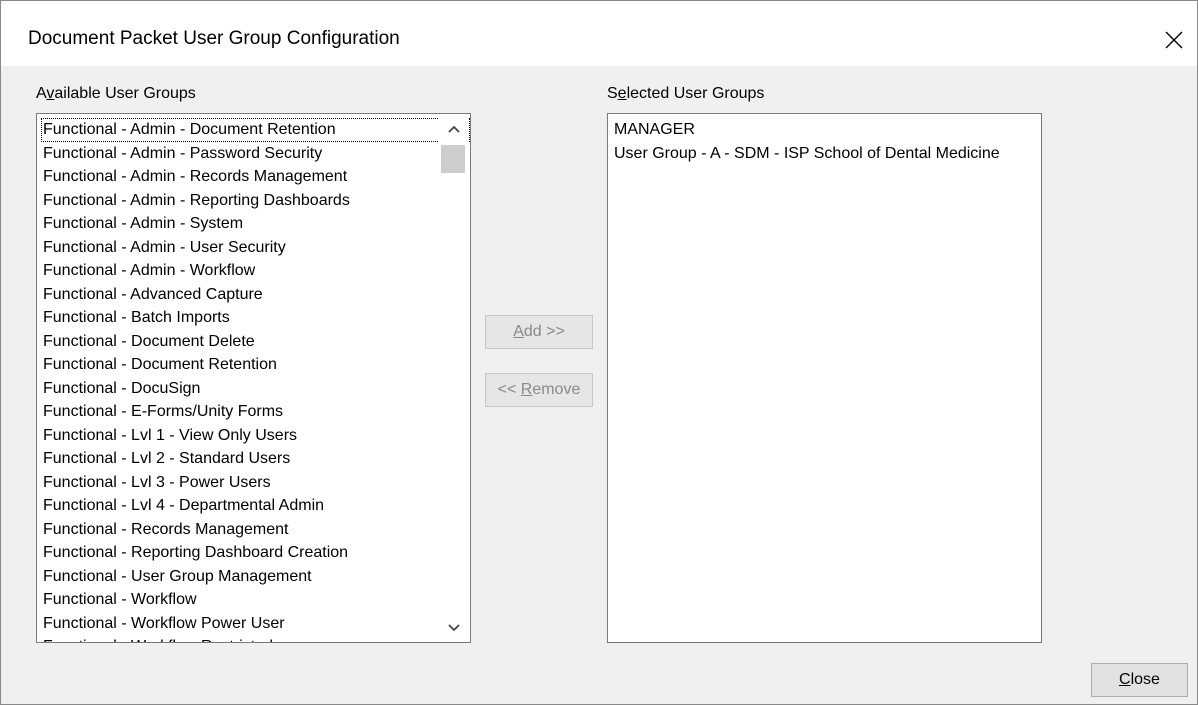 This screenshot has width=1198, height=705. I want to click on chevron-up-icon, so click(453, 129).